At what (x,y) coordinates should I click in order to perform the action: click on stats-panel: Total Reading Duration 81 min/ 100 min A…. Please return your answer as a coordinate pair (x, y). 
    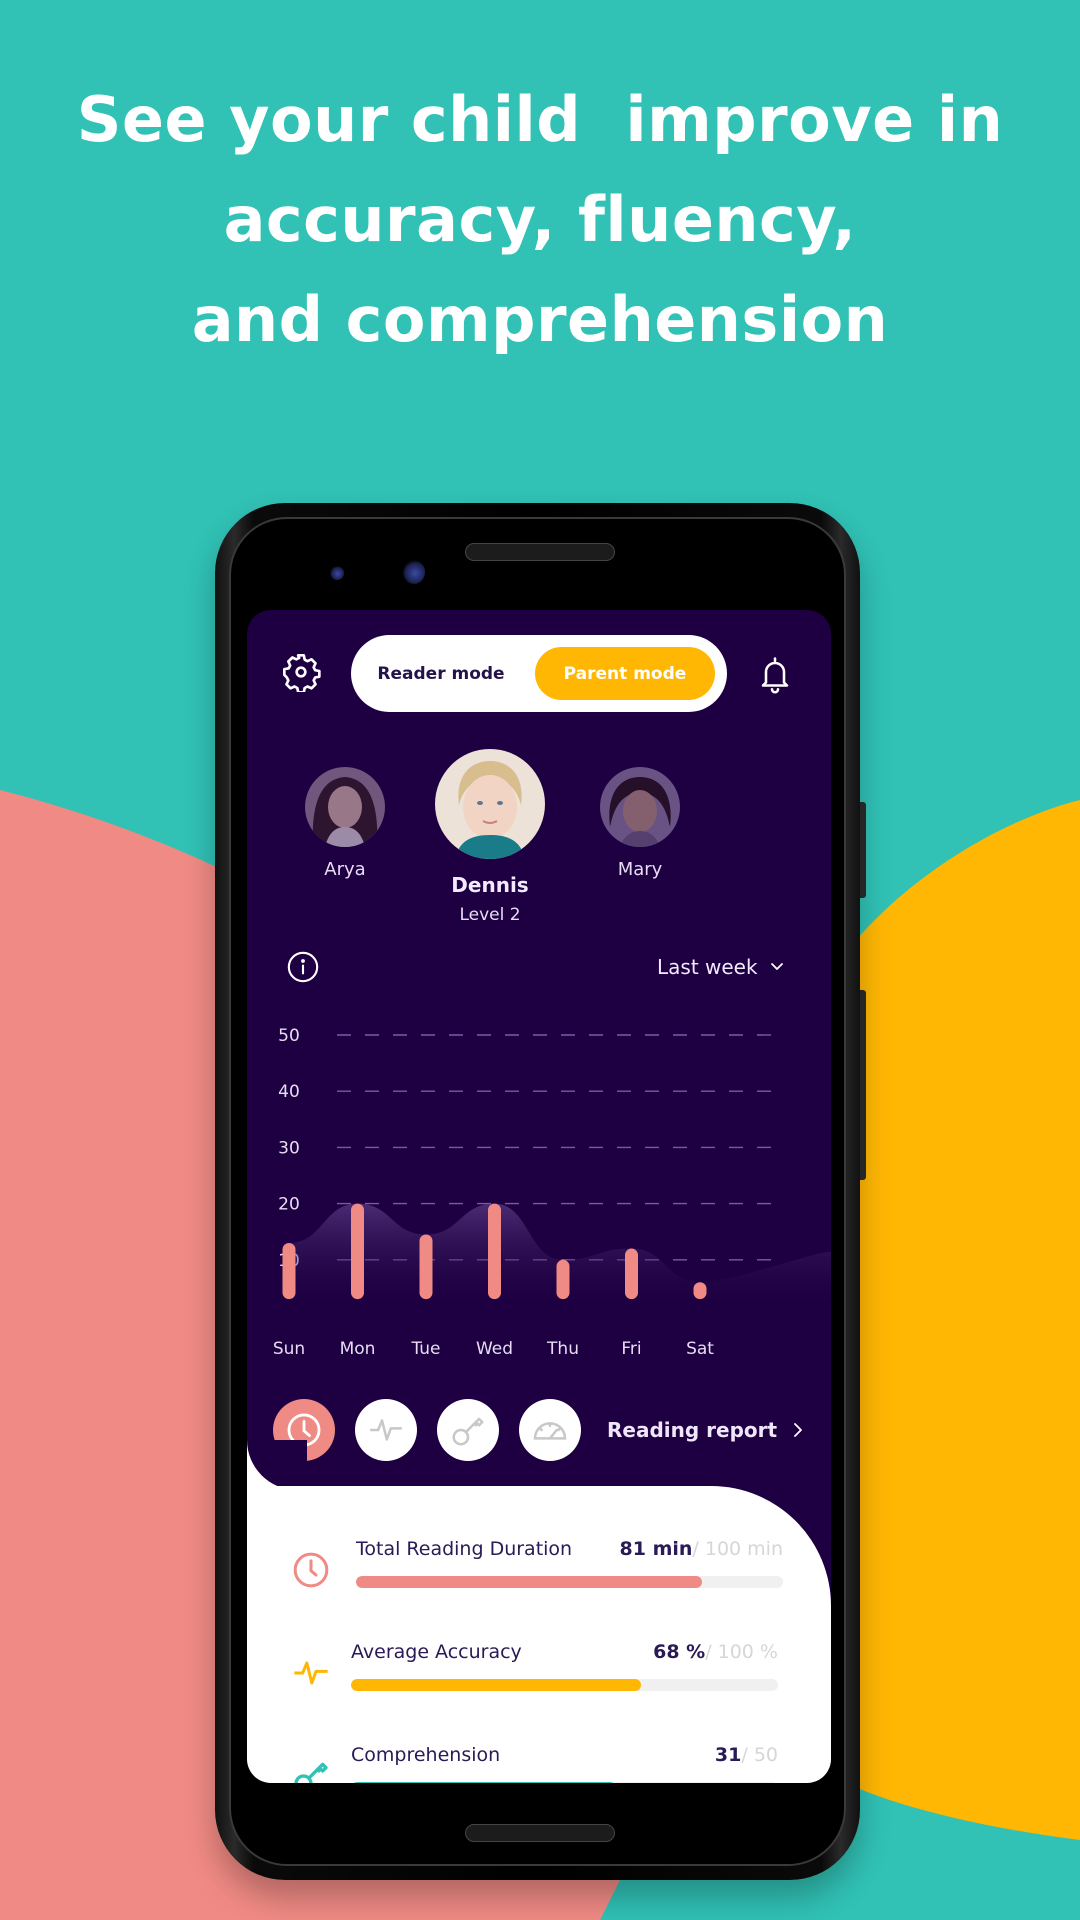
    Looking at the image, I should click on (539, 1634).